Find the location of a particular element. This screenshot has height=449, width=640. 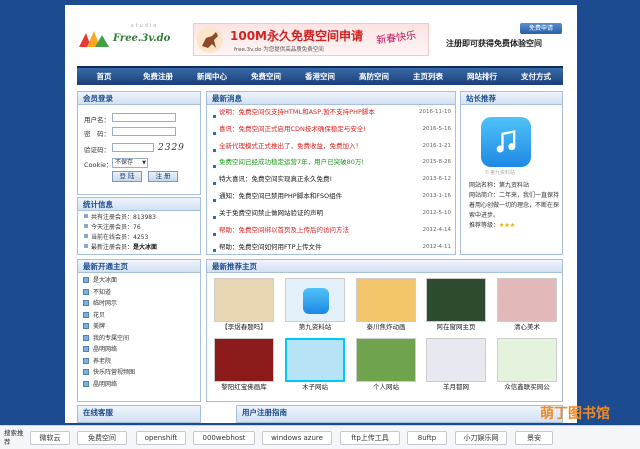

captcha-input is located at coordinates (133, 147).